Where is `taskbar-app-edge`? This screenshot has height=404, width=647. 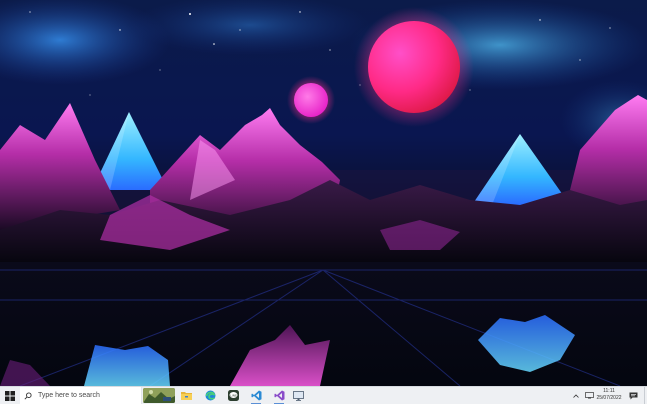
taskbar-app-edge is located at coordinates (210, 395).